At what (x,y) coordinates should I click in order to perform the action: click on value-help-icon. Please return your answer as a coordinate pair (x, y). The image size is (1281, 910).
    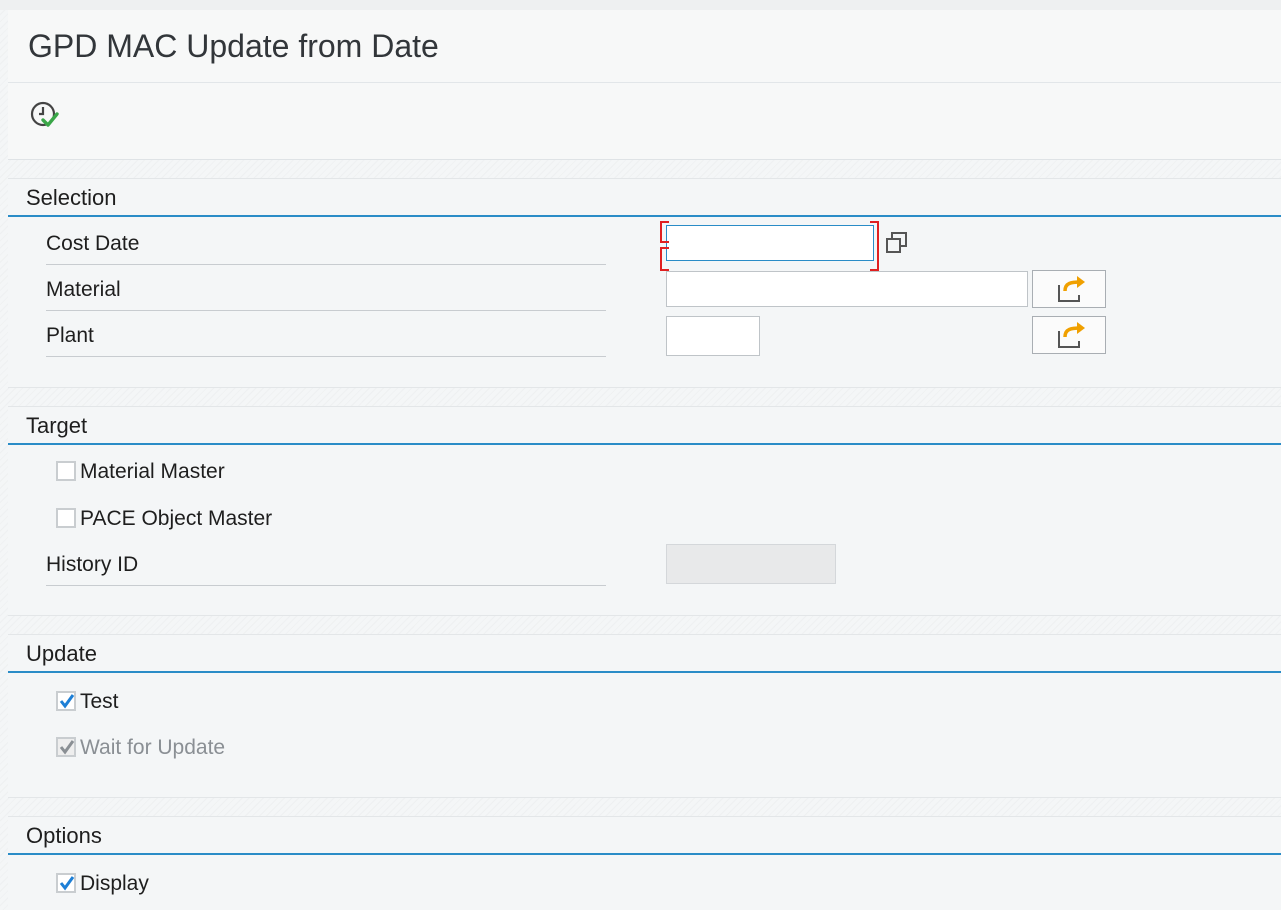
    Looking at the image, I should click on (896, 242).